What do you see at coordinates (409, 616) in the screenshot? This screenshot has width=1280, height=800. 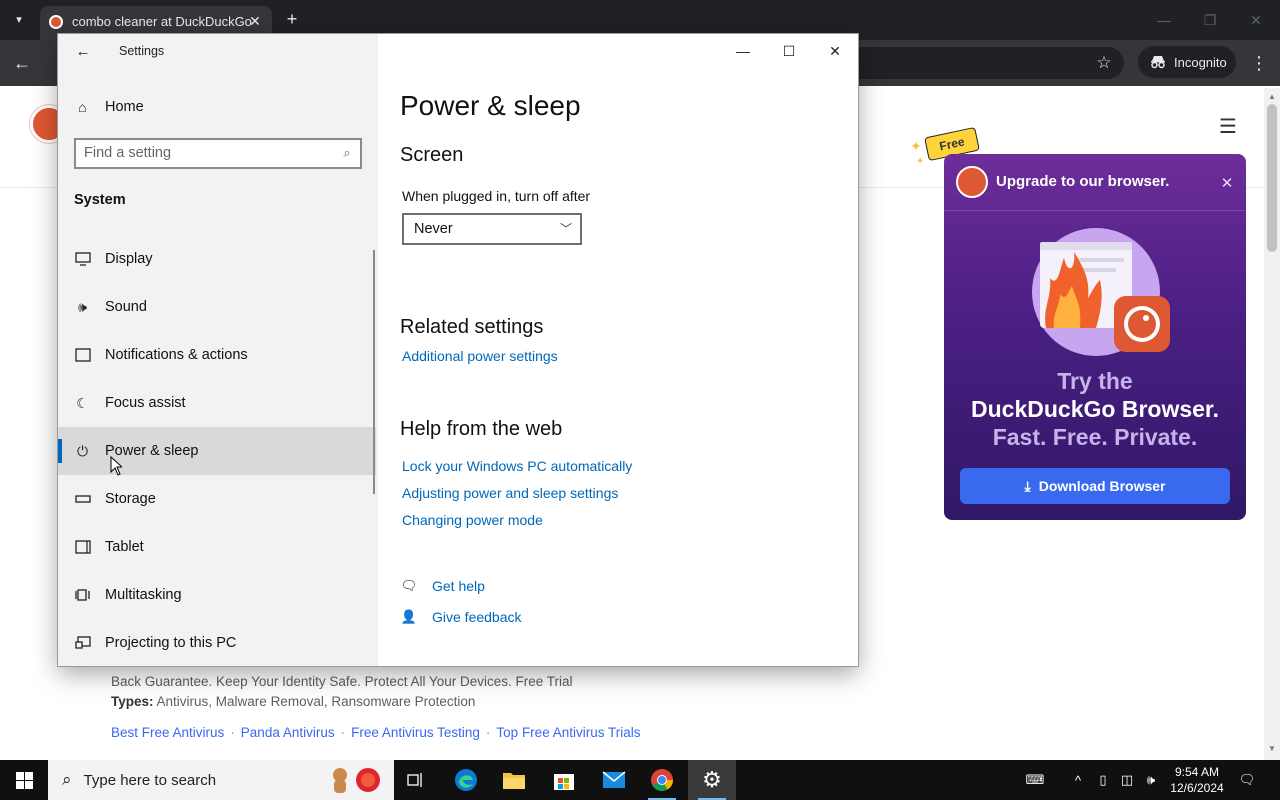 I see `feedback-person-icon: 👤` at bounding box center [409, 616].